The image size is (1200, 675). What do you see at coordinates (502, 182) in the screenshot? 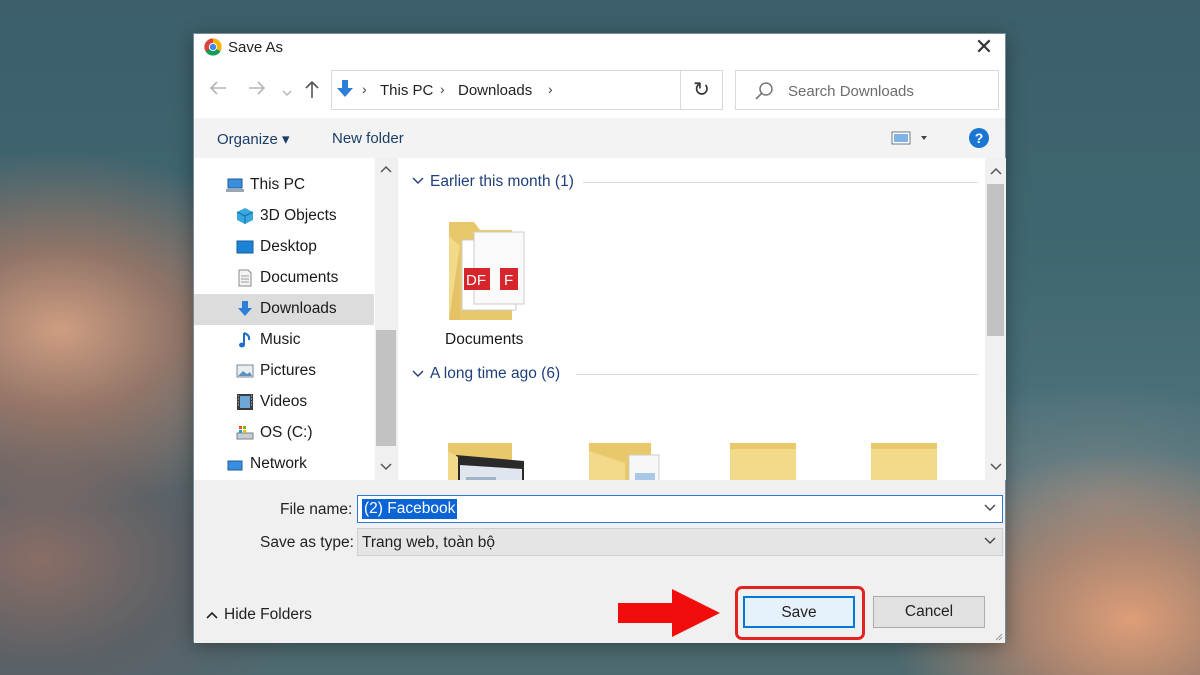
I see `group-header-earlier-this-month: Earlier this month (1)` at bounding box center [502, 182].